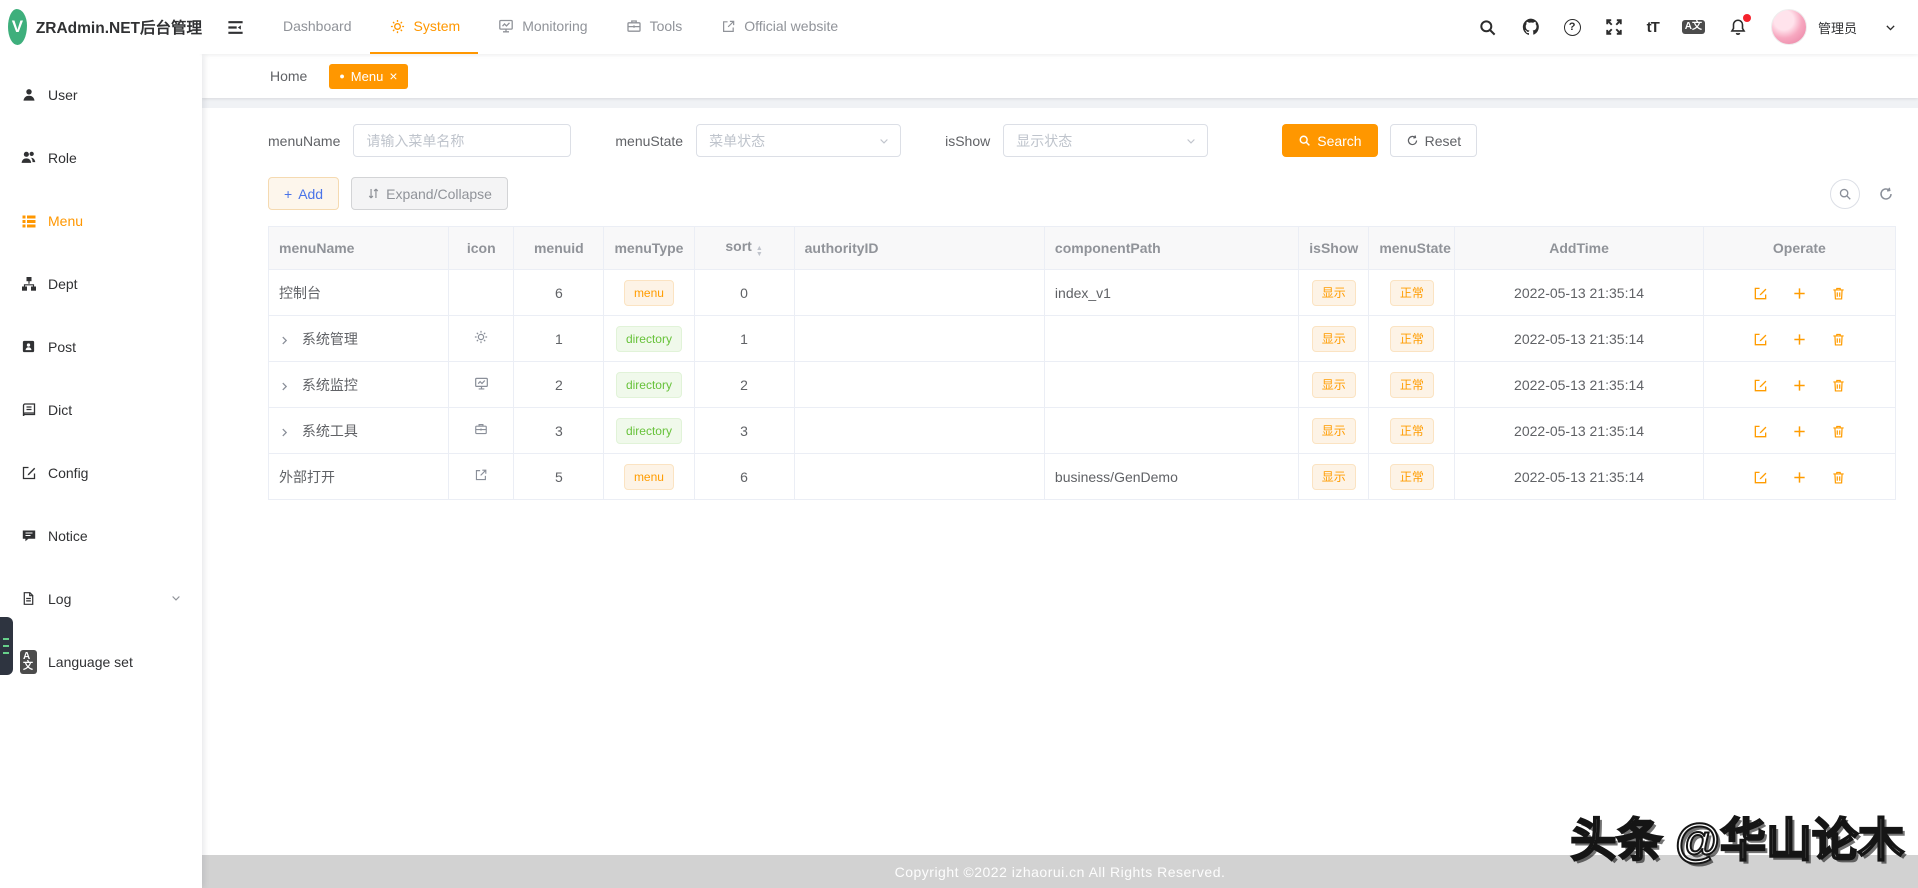 Image resolution: width=1918 pixels, height=888 pixels. I want to click on add-button-label: Add, so click(311, 193).